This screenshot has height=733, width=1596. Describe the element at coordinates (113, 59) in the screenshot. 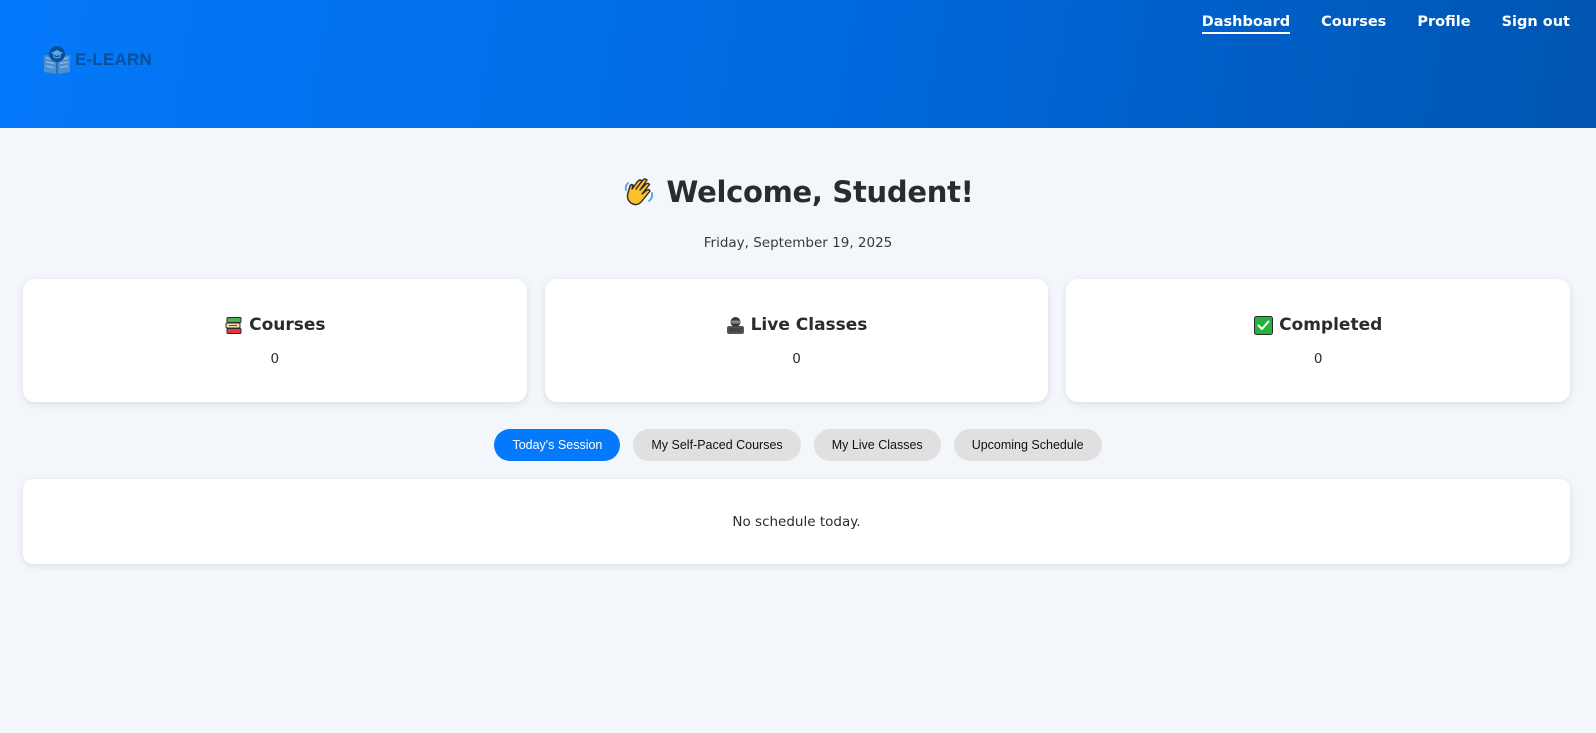

I see `logo-text: E-LEARN` at that location.